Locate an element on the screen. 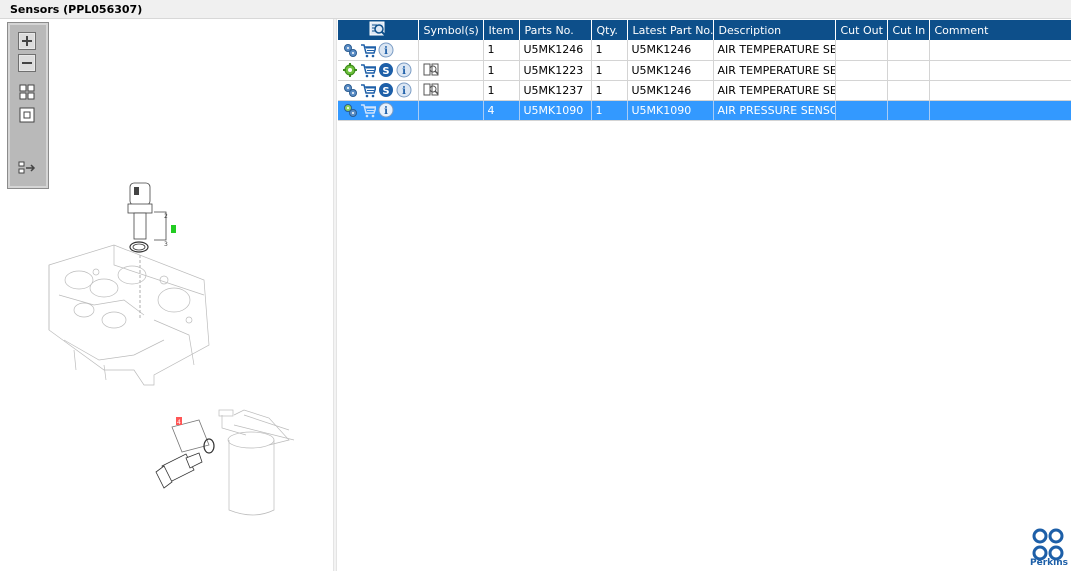 The width and height of the screenshot is (1071, 571). view-toolbox is located at coordinates (28, 105).